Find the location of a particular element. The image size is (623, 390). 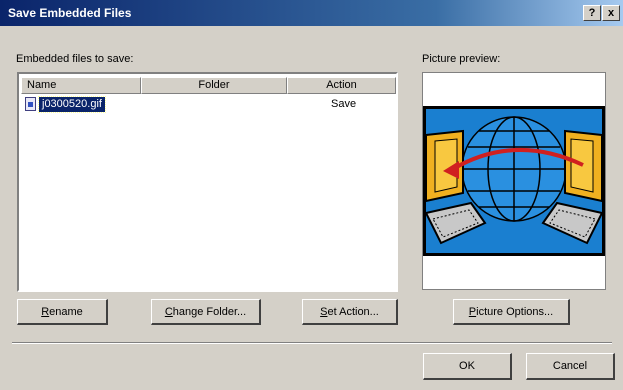

column-header-folder: Folder is located at coordinates (214, 85).